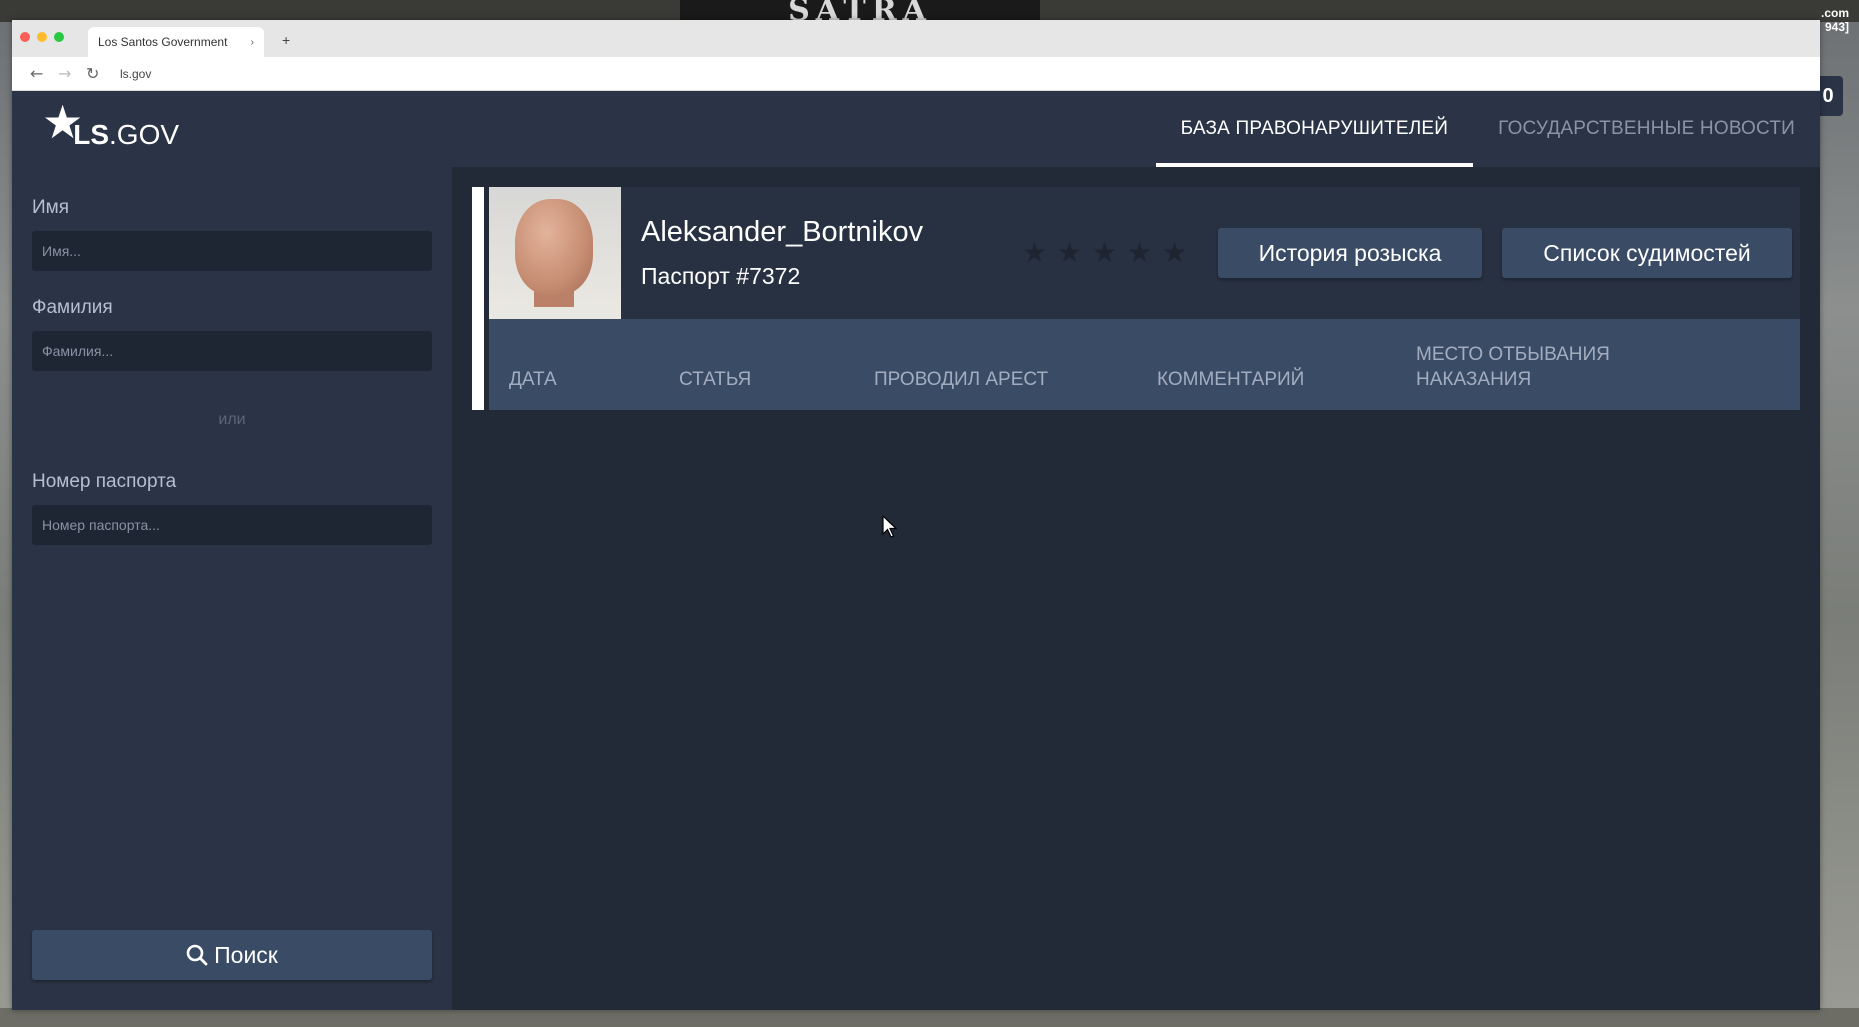 This screenshot has height=1027, width=1859. What do you see at coordinates (1646, 129) in the screenshot?
I see `tab-government-news: ГОСУДАРСТВЕННЫЕ НОВОСТИ` at bounding box center [1646, 129].